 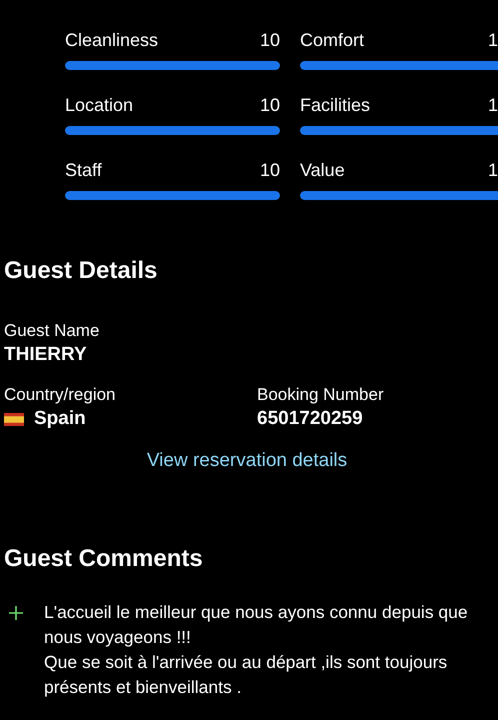 What do you see at coordinates (16, 613) in the screenshot?
I see `plus-icon` at bounding box center [16, 613].